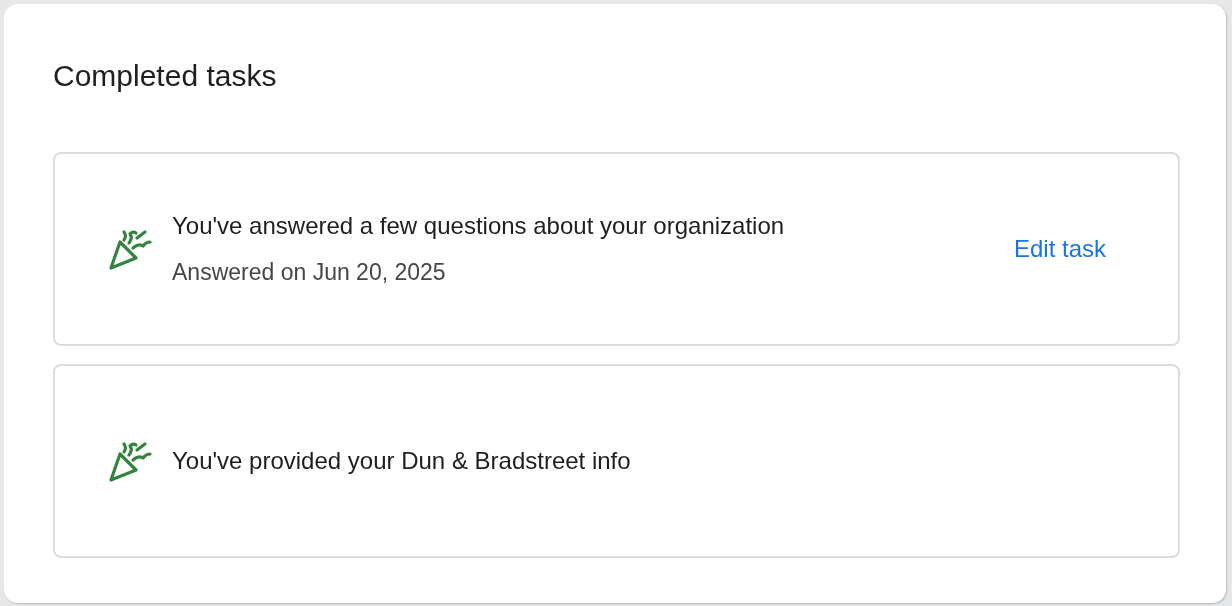 The width and height of the screenshot is (1232, 606). Describe the element at coordinates (1059, 249) in the screenshot. I see `edit-task-link: Edit task` at that location.